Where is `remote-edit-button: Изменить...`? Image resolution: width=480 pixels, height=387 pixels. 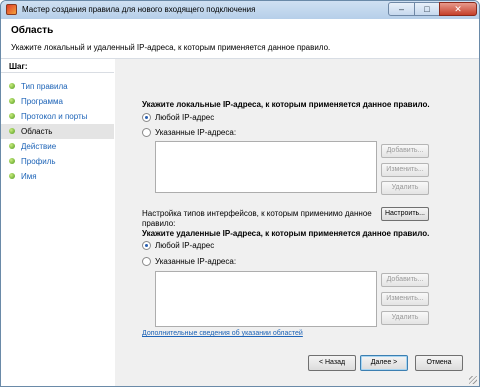
remote-edit-button: Изменить... is located at coordinates (405, 299).